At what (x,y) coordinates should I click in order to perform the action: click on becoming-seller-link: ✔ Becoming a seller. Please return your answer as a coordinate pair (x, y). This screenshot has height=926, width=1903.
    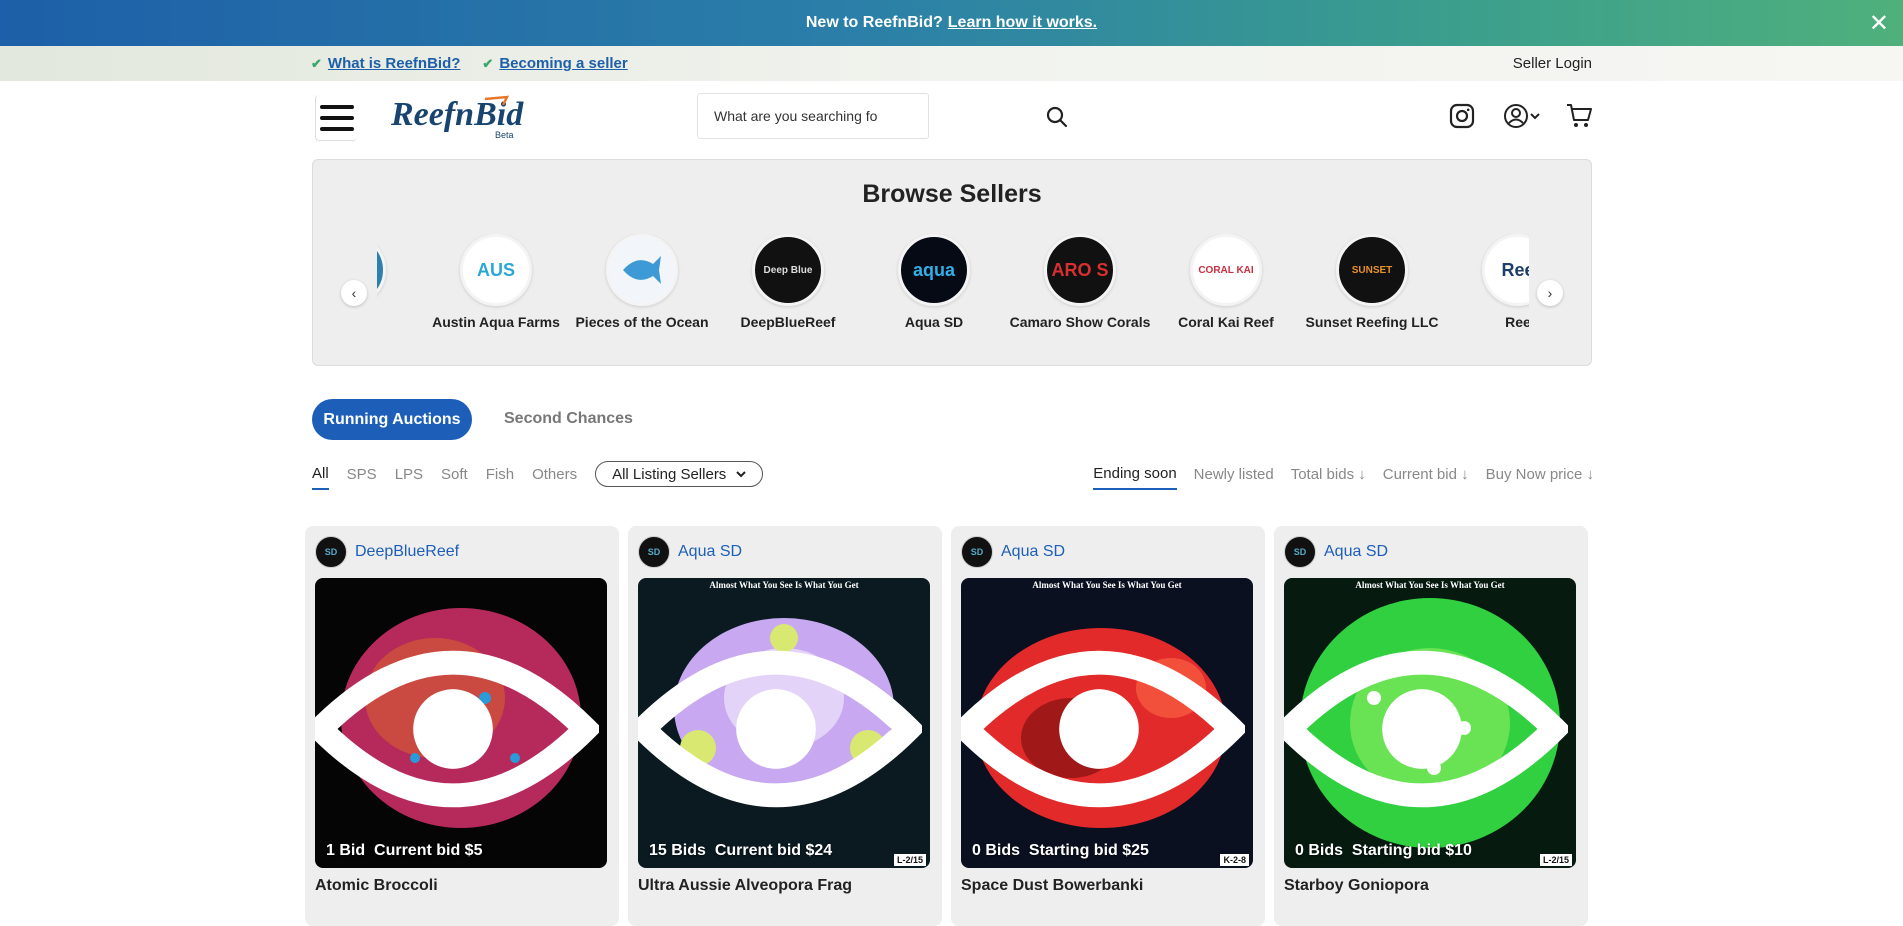
    Looking at the image, I should click on (554, 63).